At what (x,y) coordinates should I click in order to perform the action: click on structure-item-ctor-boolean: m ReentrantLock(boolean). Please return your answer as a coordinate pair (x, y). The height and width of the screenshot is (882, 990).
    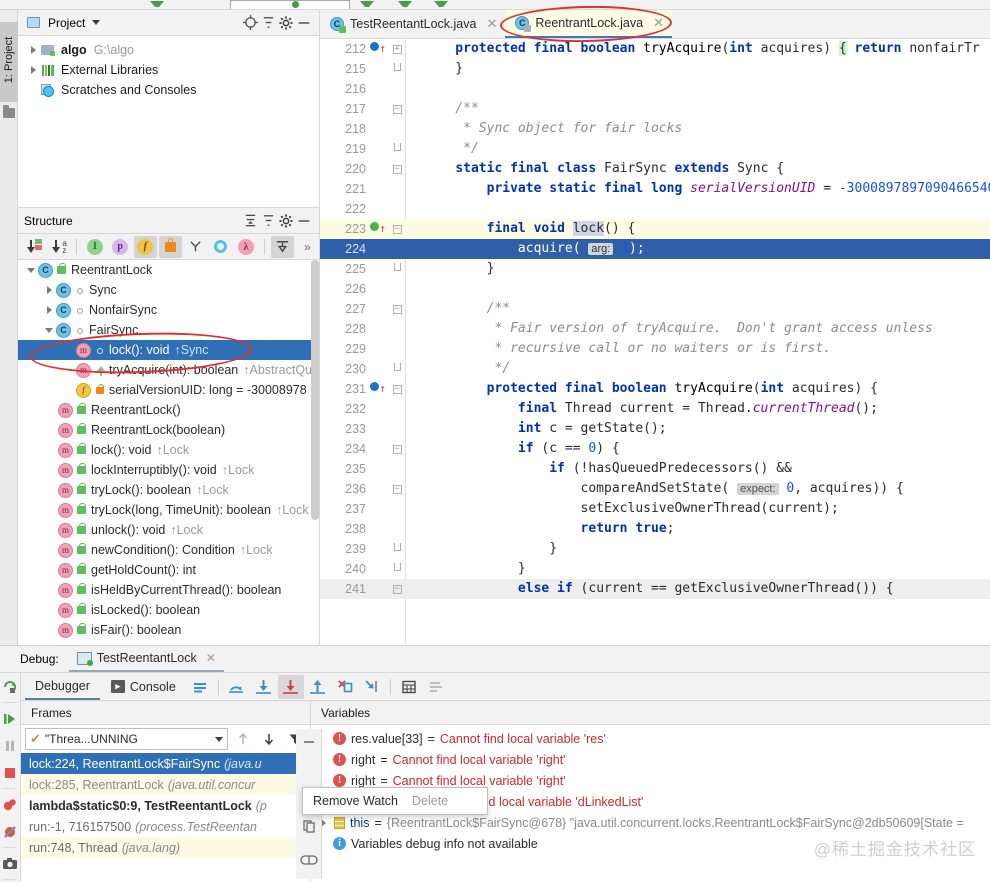
    Looking at the image, I should click on (168, 430).